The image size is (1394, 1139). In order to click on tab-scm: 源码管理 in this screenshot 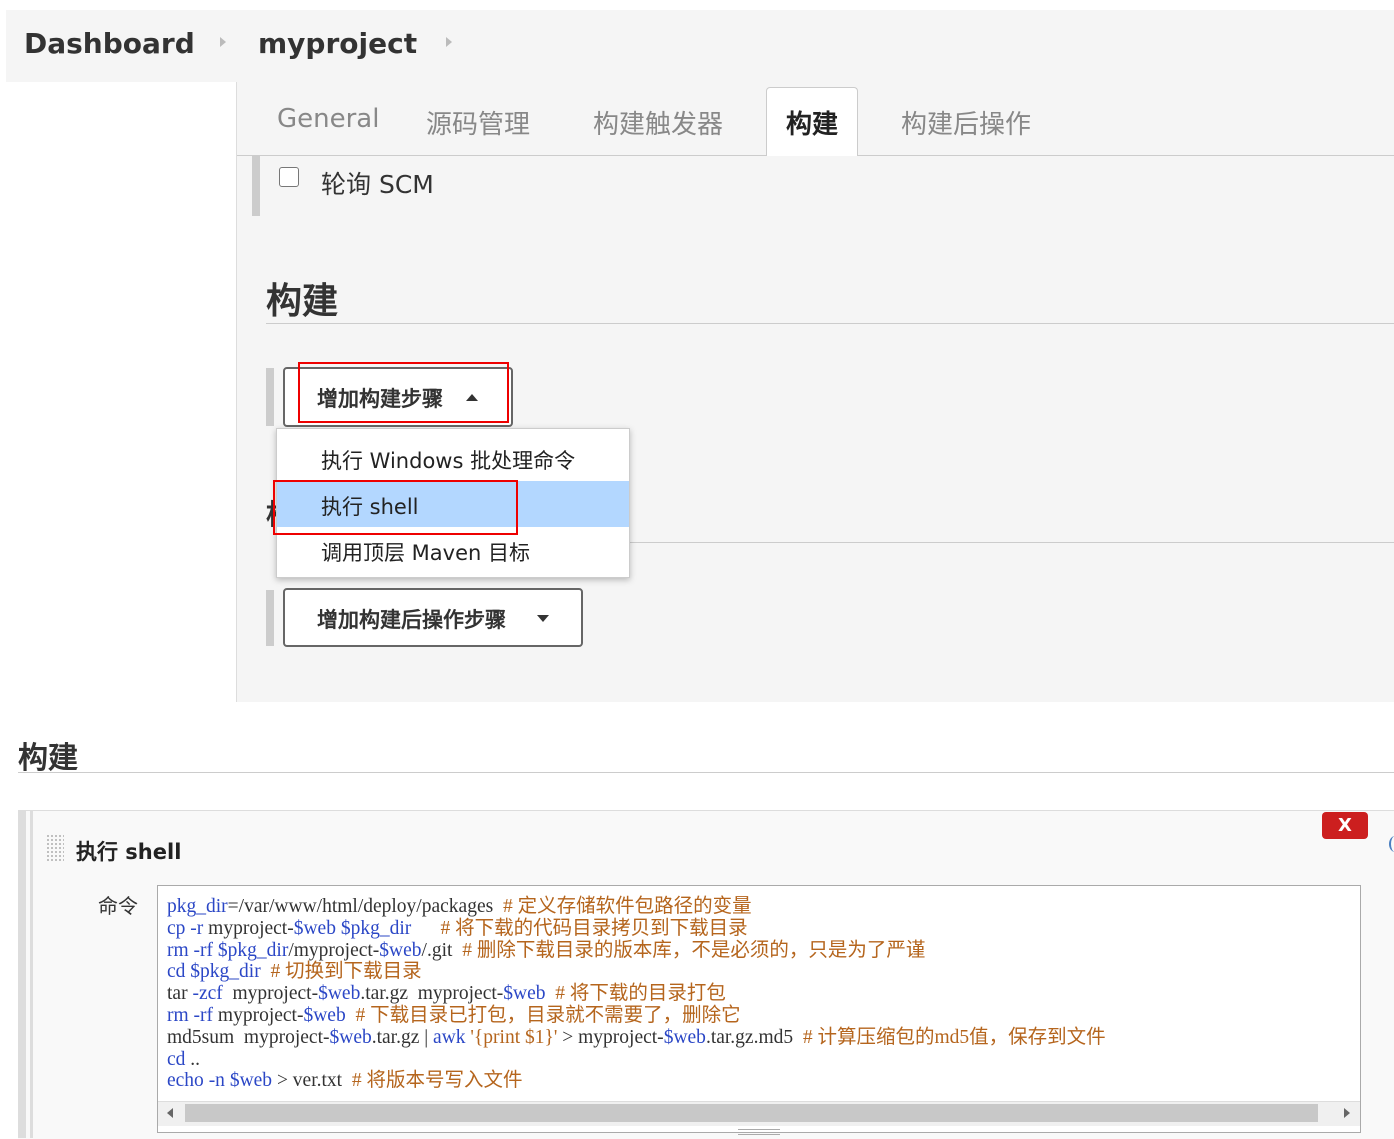, I will do `click(478, 122)`.